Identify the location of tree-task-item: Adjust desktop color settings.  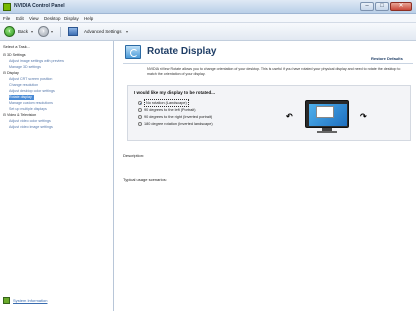
(32, 91).